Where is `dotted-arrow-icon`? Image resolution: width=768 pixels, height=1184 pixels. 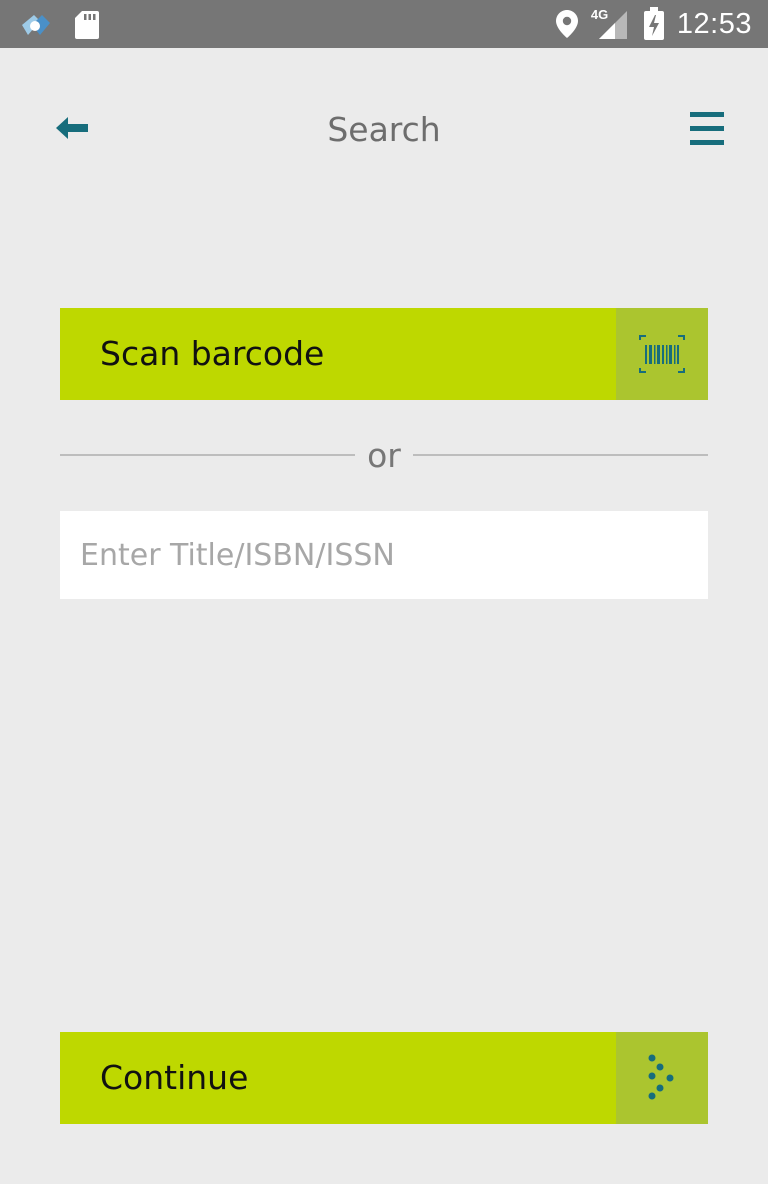 dotted-arrow-icon is located at coordinates (661, 1077).